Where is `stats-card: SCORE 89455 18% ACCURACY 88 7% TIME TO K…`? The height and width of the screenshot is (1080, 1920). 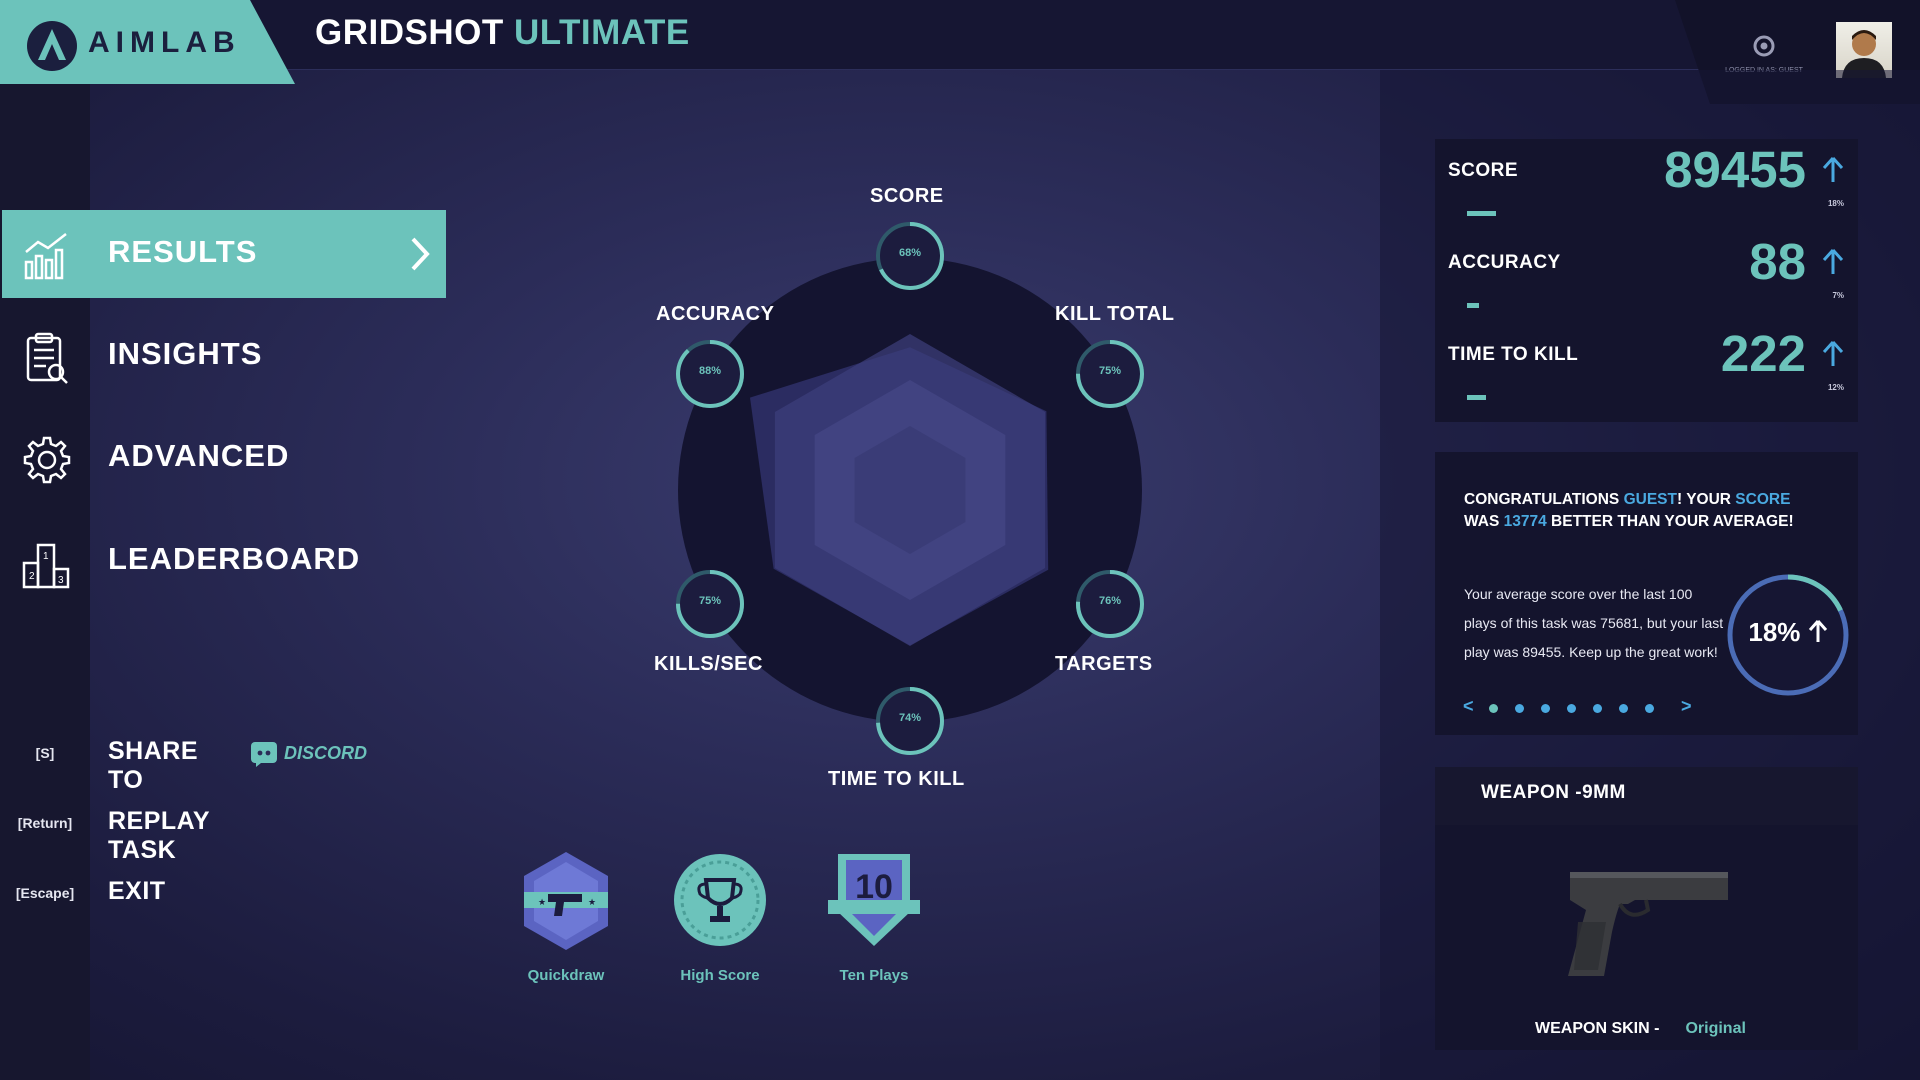
stats-card: SCORE 89455 18% ACCURACY 88 7% TIME TO K… is located at coordinates (1646, 280).